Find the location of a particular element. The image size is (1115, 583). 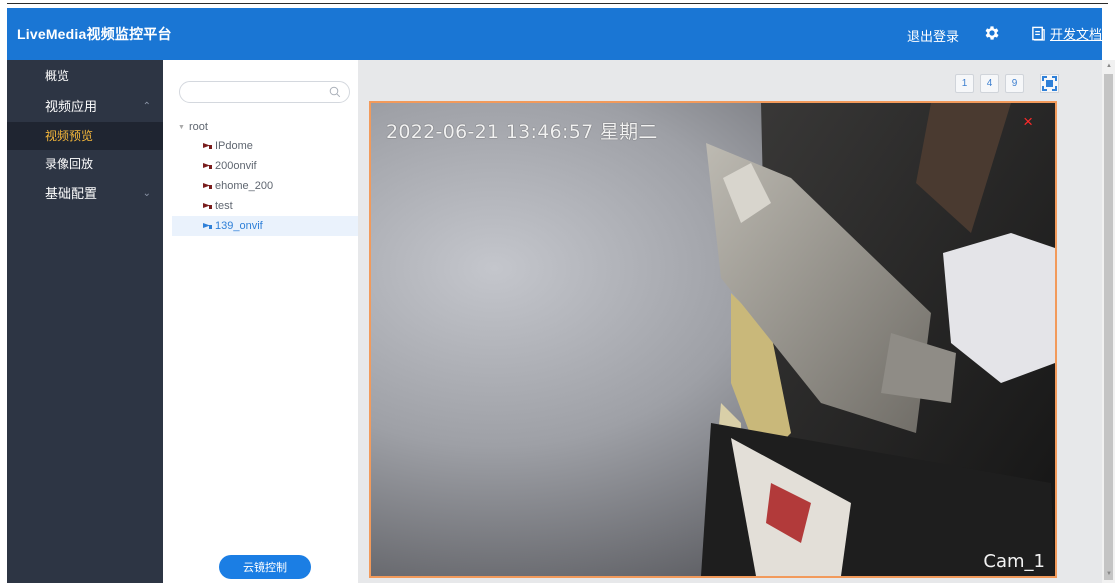

collapse-triangle-icon: ▼ is located at coordinates (181, 127).